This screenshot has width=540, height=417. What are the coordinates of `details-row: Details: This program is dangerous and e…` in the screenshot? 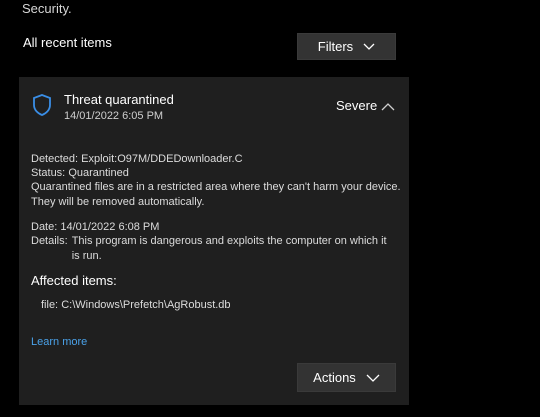 It's located at (216, 249).